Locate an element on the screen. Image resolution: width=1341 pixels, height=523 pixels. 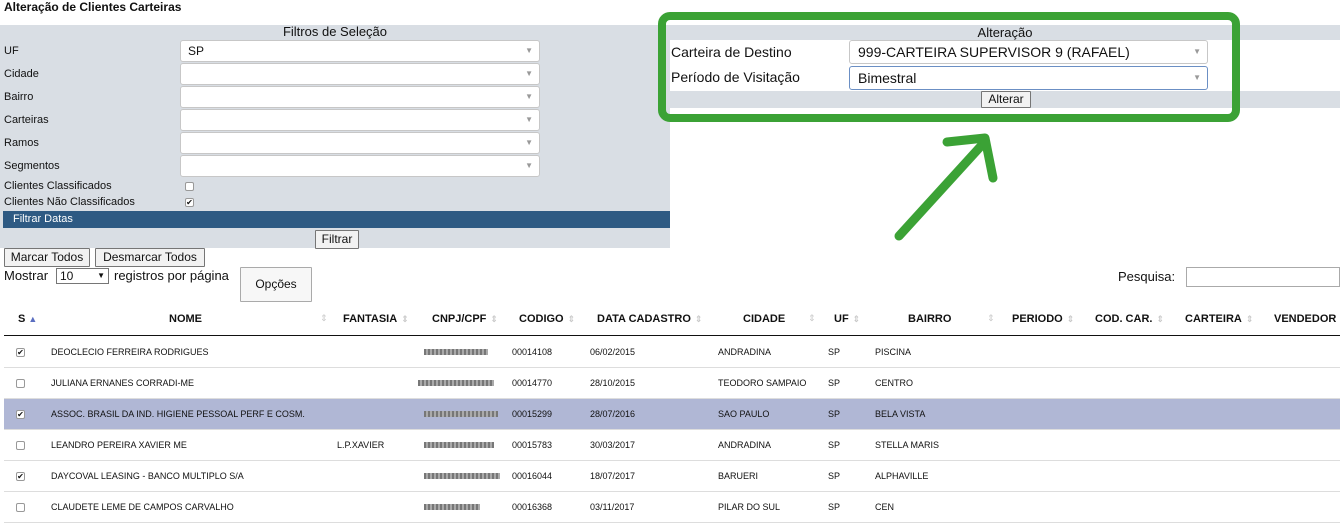
cell-cidade: SAO PAULO is located at coordinates (744, 414).